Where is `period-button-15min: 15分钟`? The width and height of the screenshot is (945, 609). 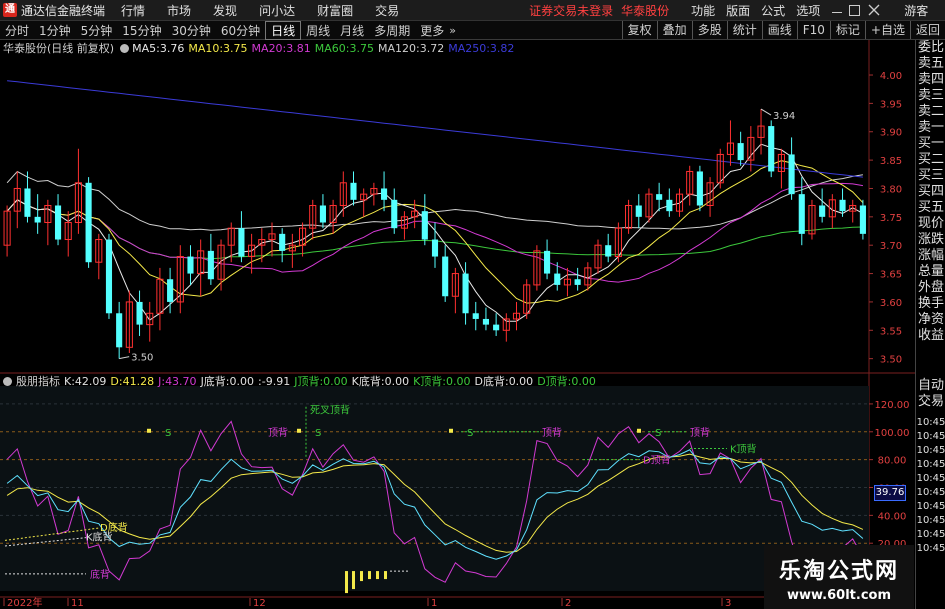 period-button-15min: 15分钟 is located at coordinates (141, 30).